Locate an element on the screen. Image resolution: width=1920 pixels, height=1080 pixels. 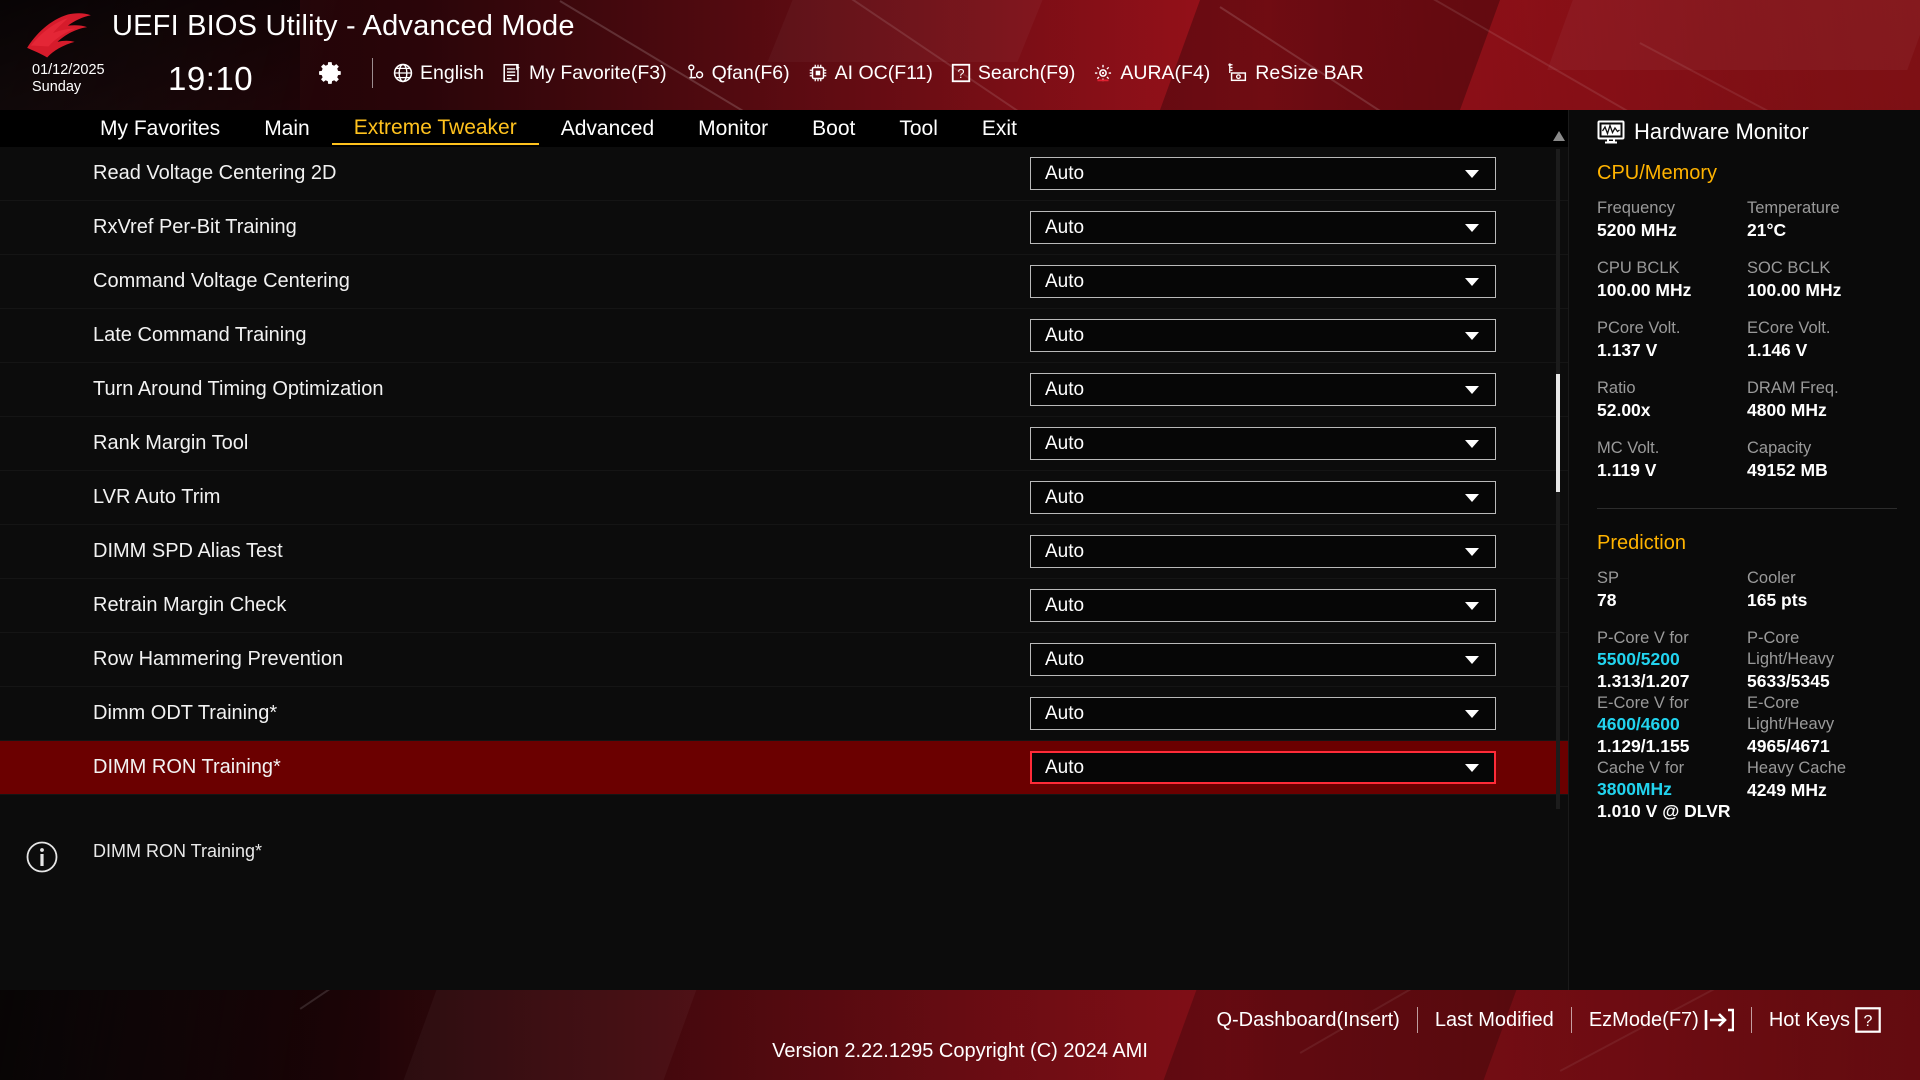
globe-icon is located at coordinates (403, 73).